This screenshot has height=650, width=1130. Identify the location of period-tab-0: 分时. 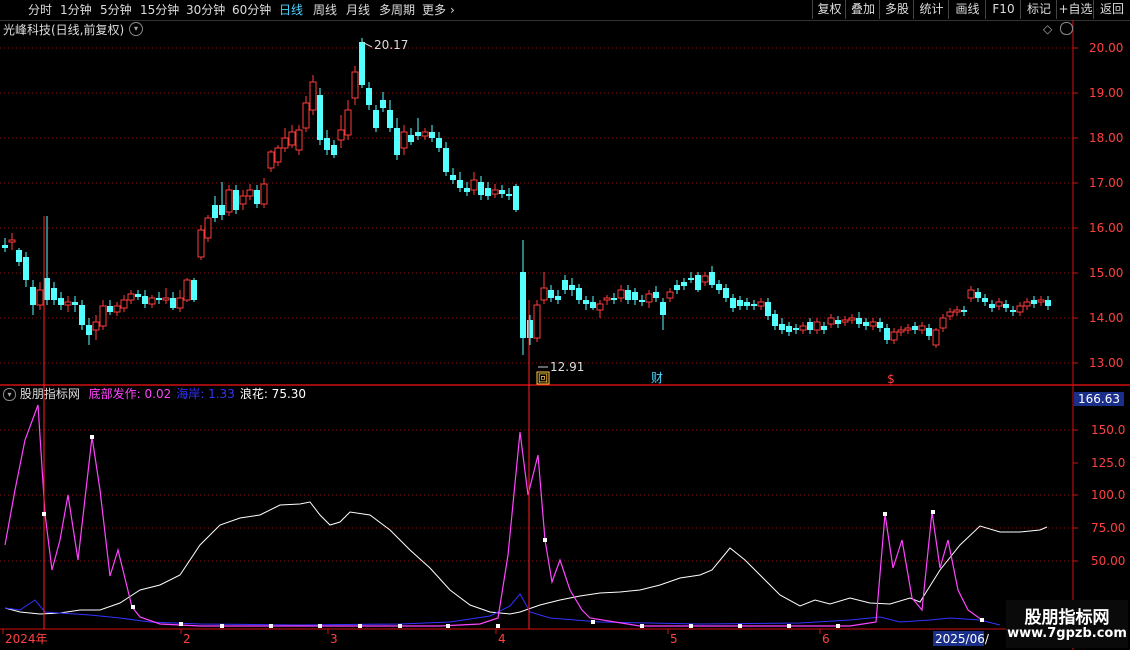
(40, 10).